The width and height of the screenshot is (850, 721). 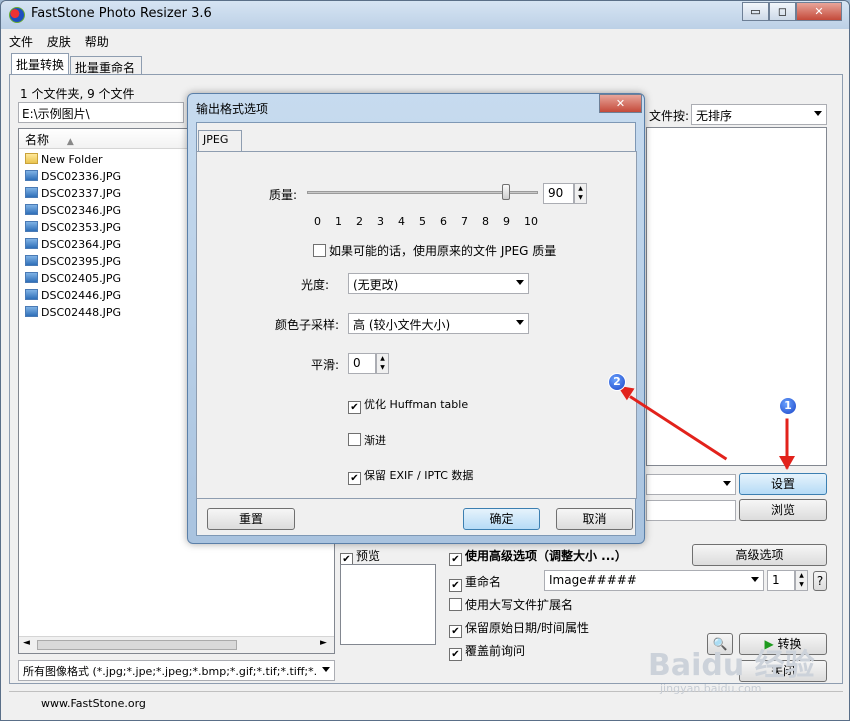 What do you see at coordinates (422, 221) in the screenshot?
I see `quality-tick-label: 5` at bounding box center [422, 221].